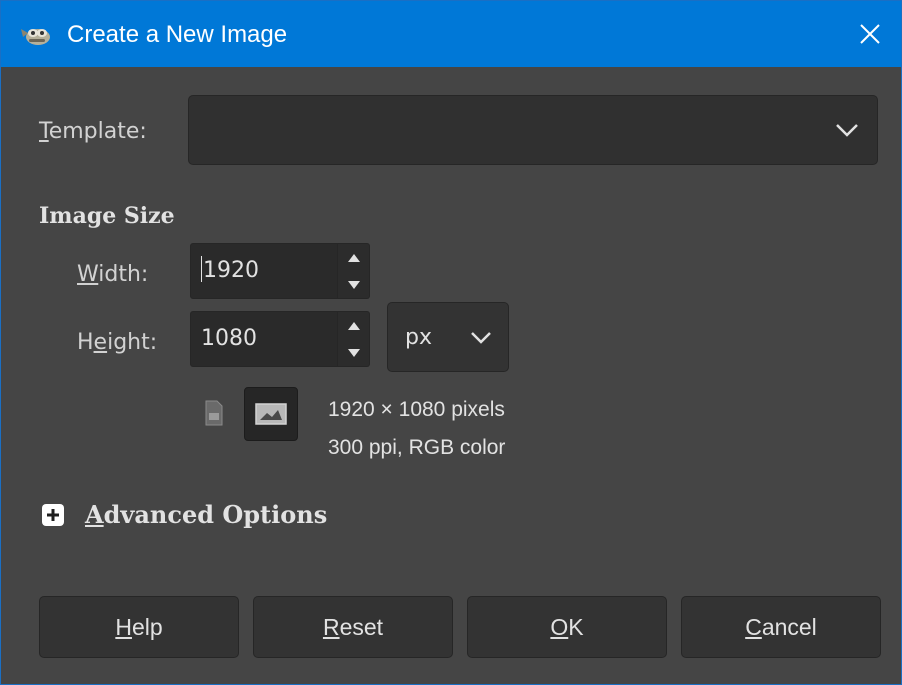 The width and height of the screenshot is (902, 685). What do you see at coordinates (354, 339) in the screenshot?
I see `height-spinner` at bounding box center [354, 339].